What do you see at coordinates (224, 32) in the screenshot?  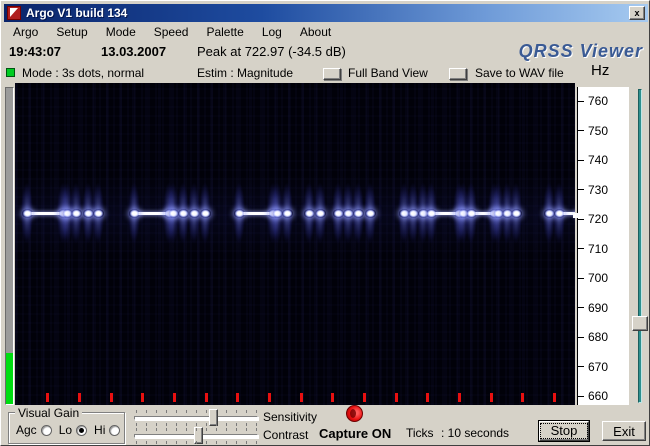 I see `menu-palette: Palette` at bounding box center [224, 32].